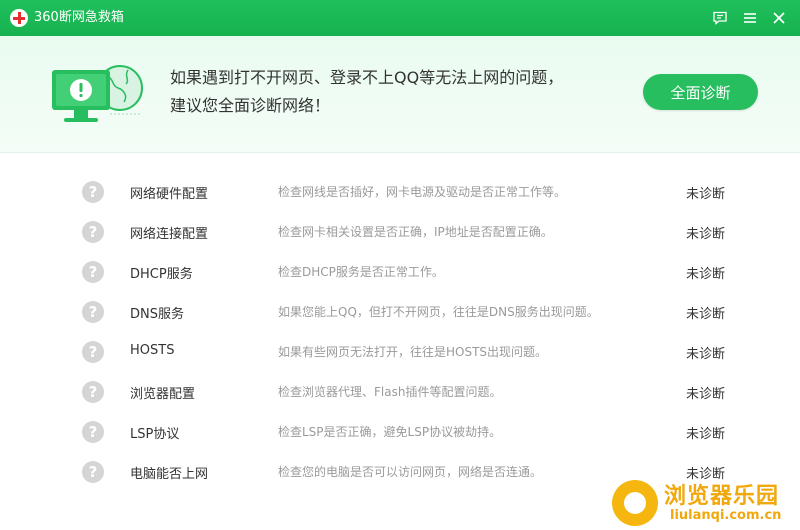  I want to click on first-aid-icon, so click(19, 18).